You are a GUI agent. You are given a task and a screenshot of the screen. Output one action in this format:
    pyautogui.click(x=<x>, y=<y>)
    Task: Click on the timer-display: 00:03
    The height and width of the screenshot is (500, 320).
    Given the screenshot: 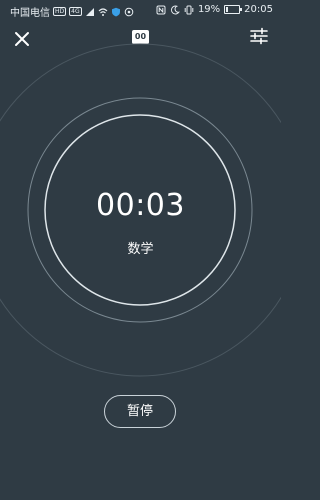 What is the action you would take?
    pyautogui.click(x=140, y=205)
    